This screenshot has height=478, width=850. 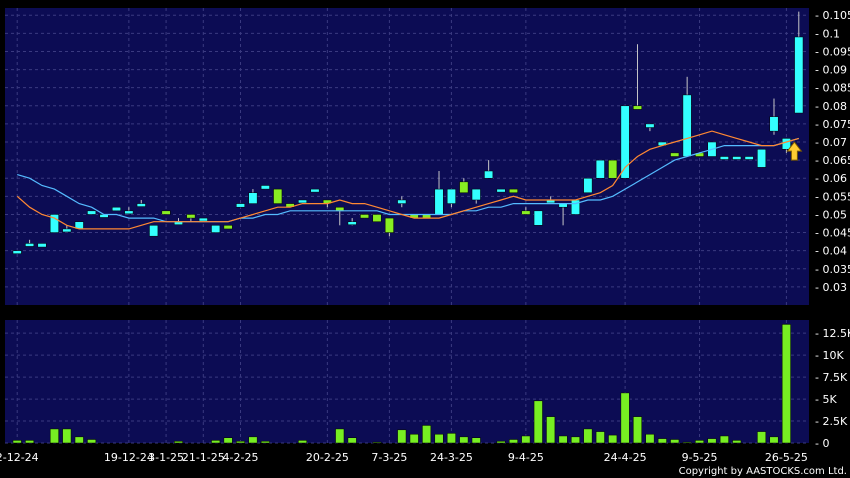 I want to click on date-label: 21-1-25, so click(x=203, y=457).